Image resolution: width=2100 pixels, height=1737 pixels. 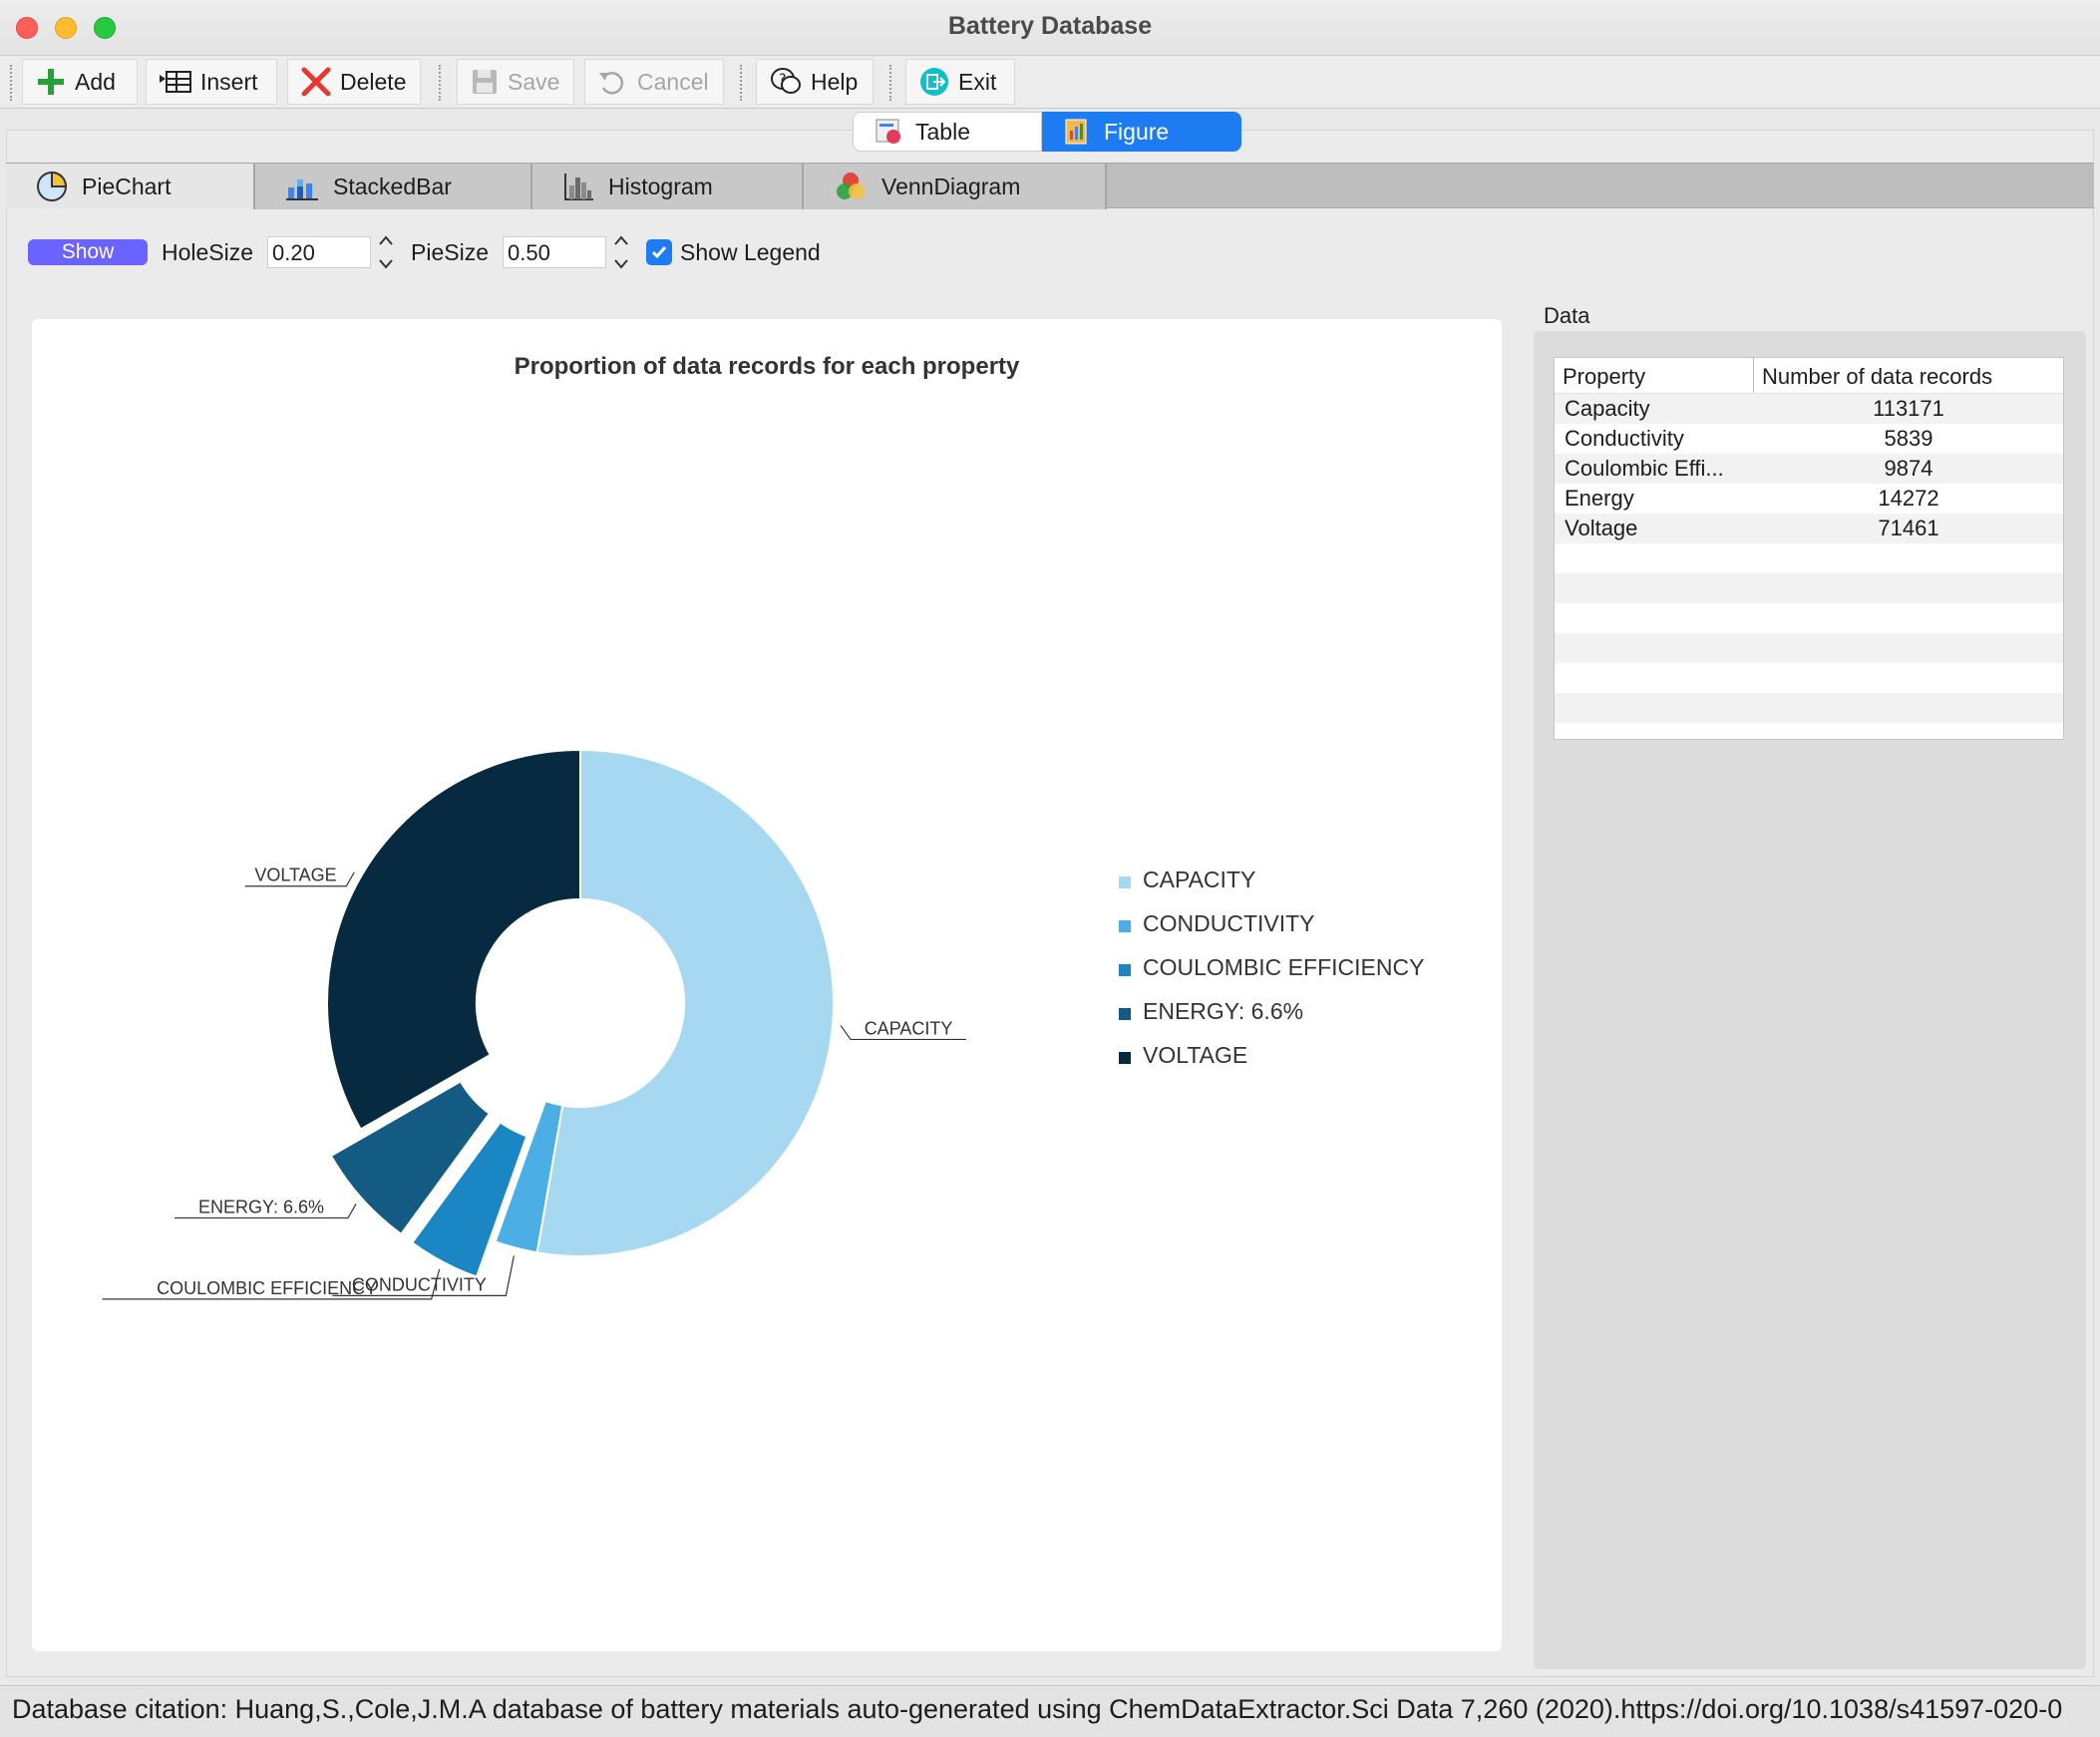 I want to click on add-button: Add, so click(x=80, y=82).